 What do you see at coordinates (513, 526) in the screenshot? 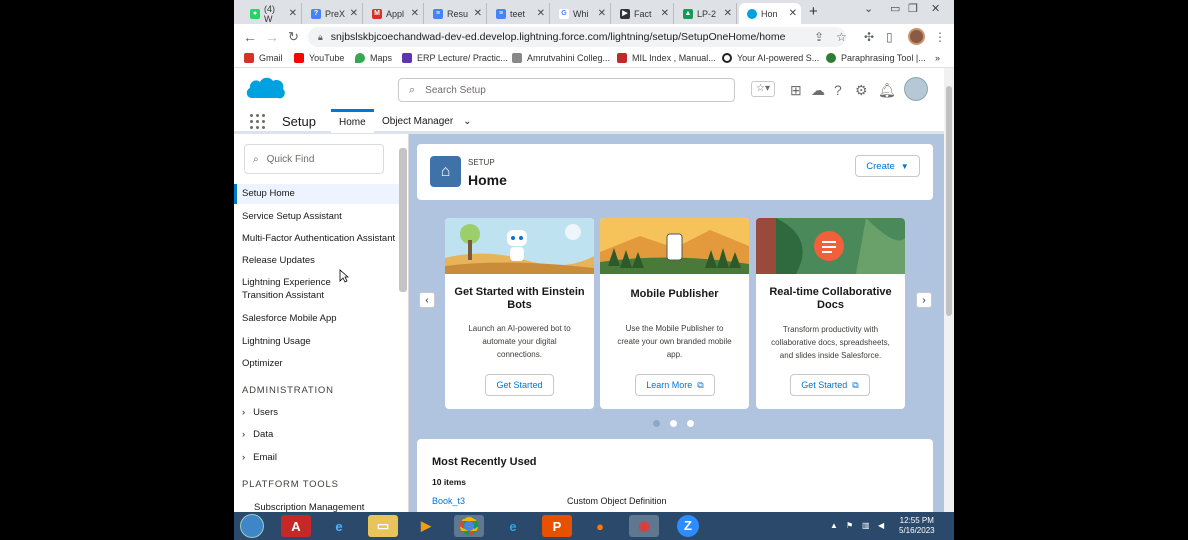
I see `edge-icon: e` at bounding box center [513, 526].